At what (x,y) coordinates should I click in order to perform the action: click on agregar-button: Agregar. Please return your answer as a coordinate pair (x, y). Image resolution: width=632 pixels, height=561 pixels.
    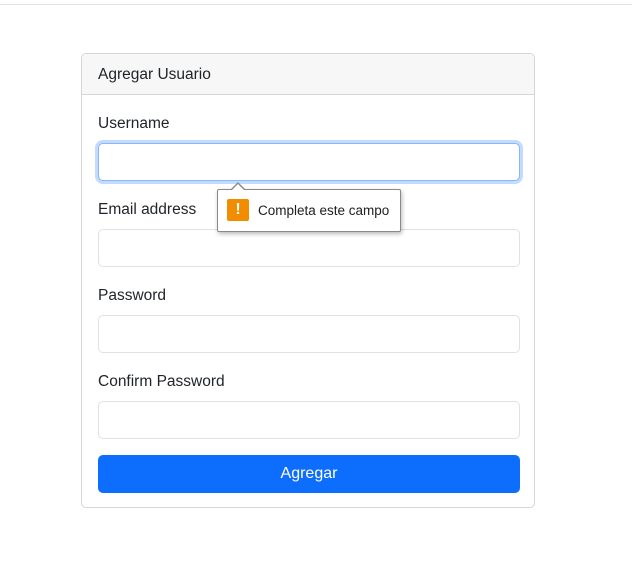
    Looking at the image, I should click on (309, 474).